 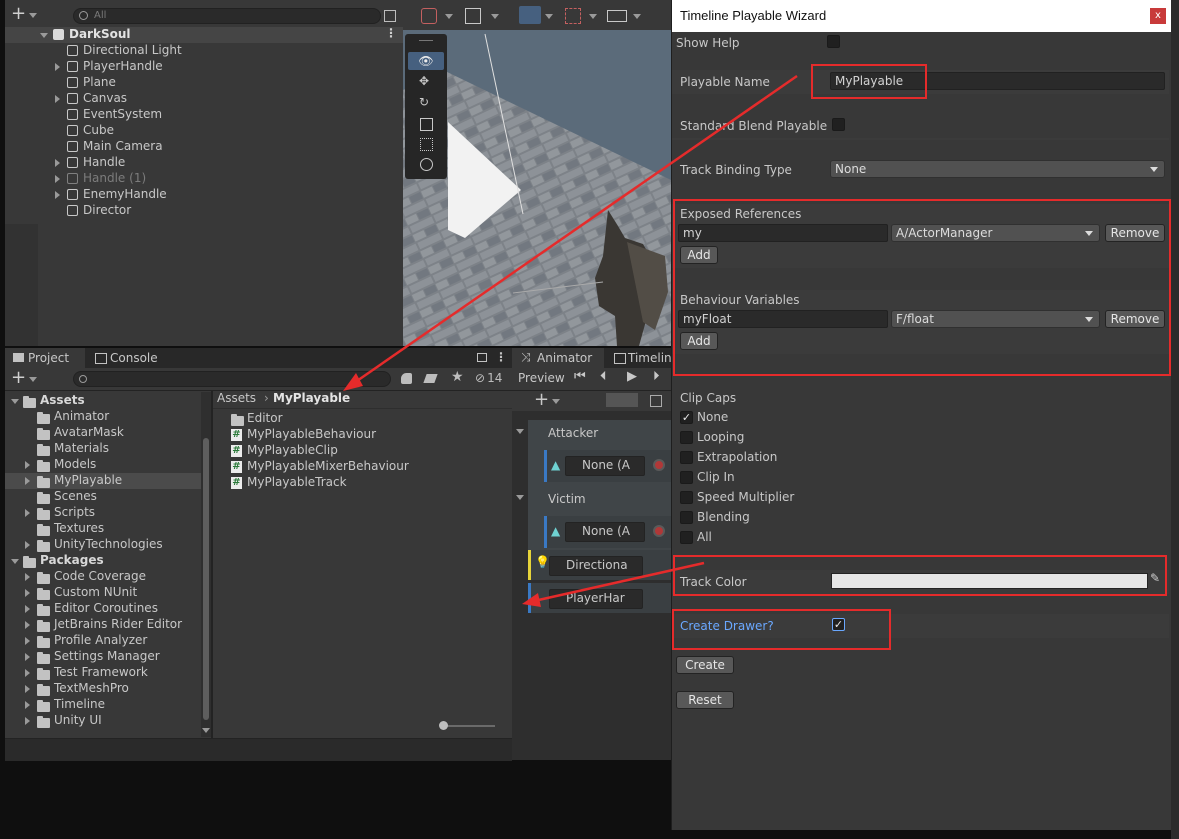 I want to click on hierarchy-item: Canvas, so click(x=204, y=99).